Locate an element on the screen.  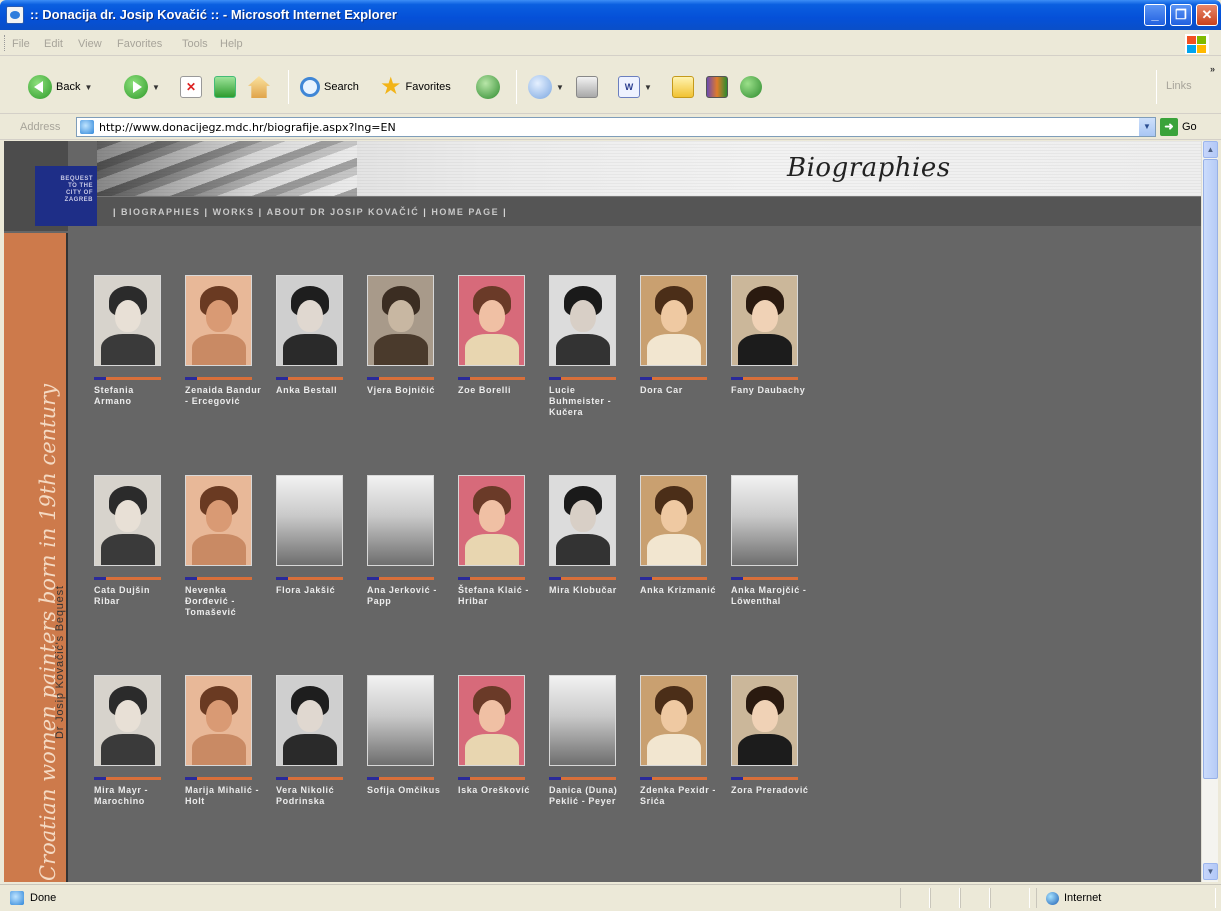
toolbar-grip is located at coordinates (5, 43).